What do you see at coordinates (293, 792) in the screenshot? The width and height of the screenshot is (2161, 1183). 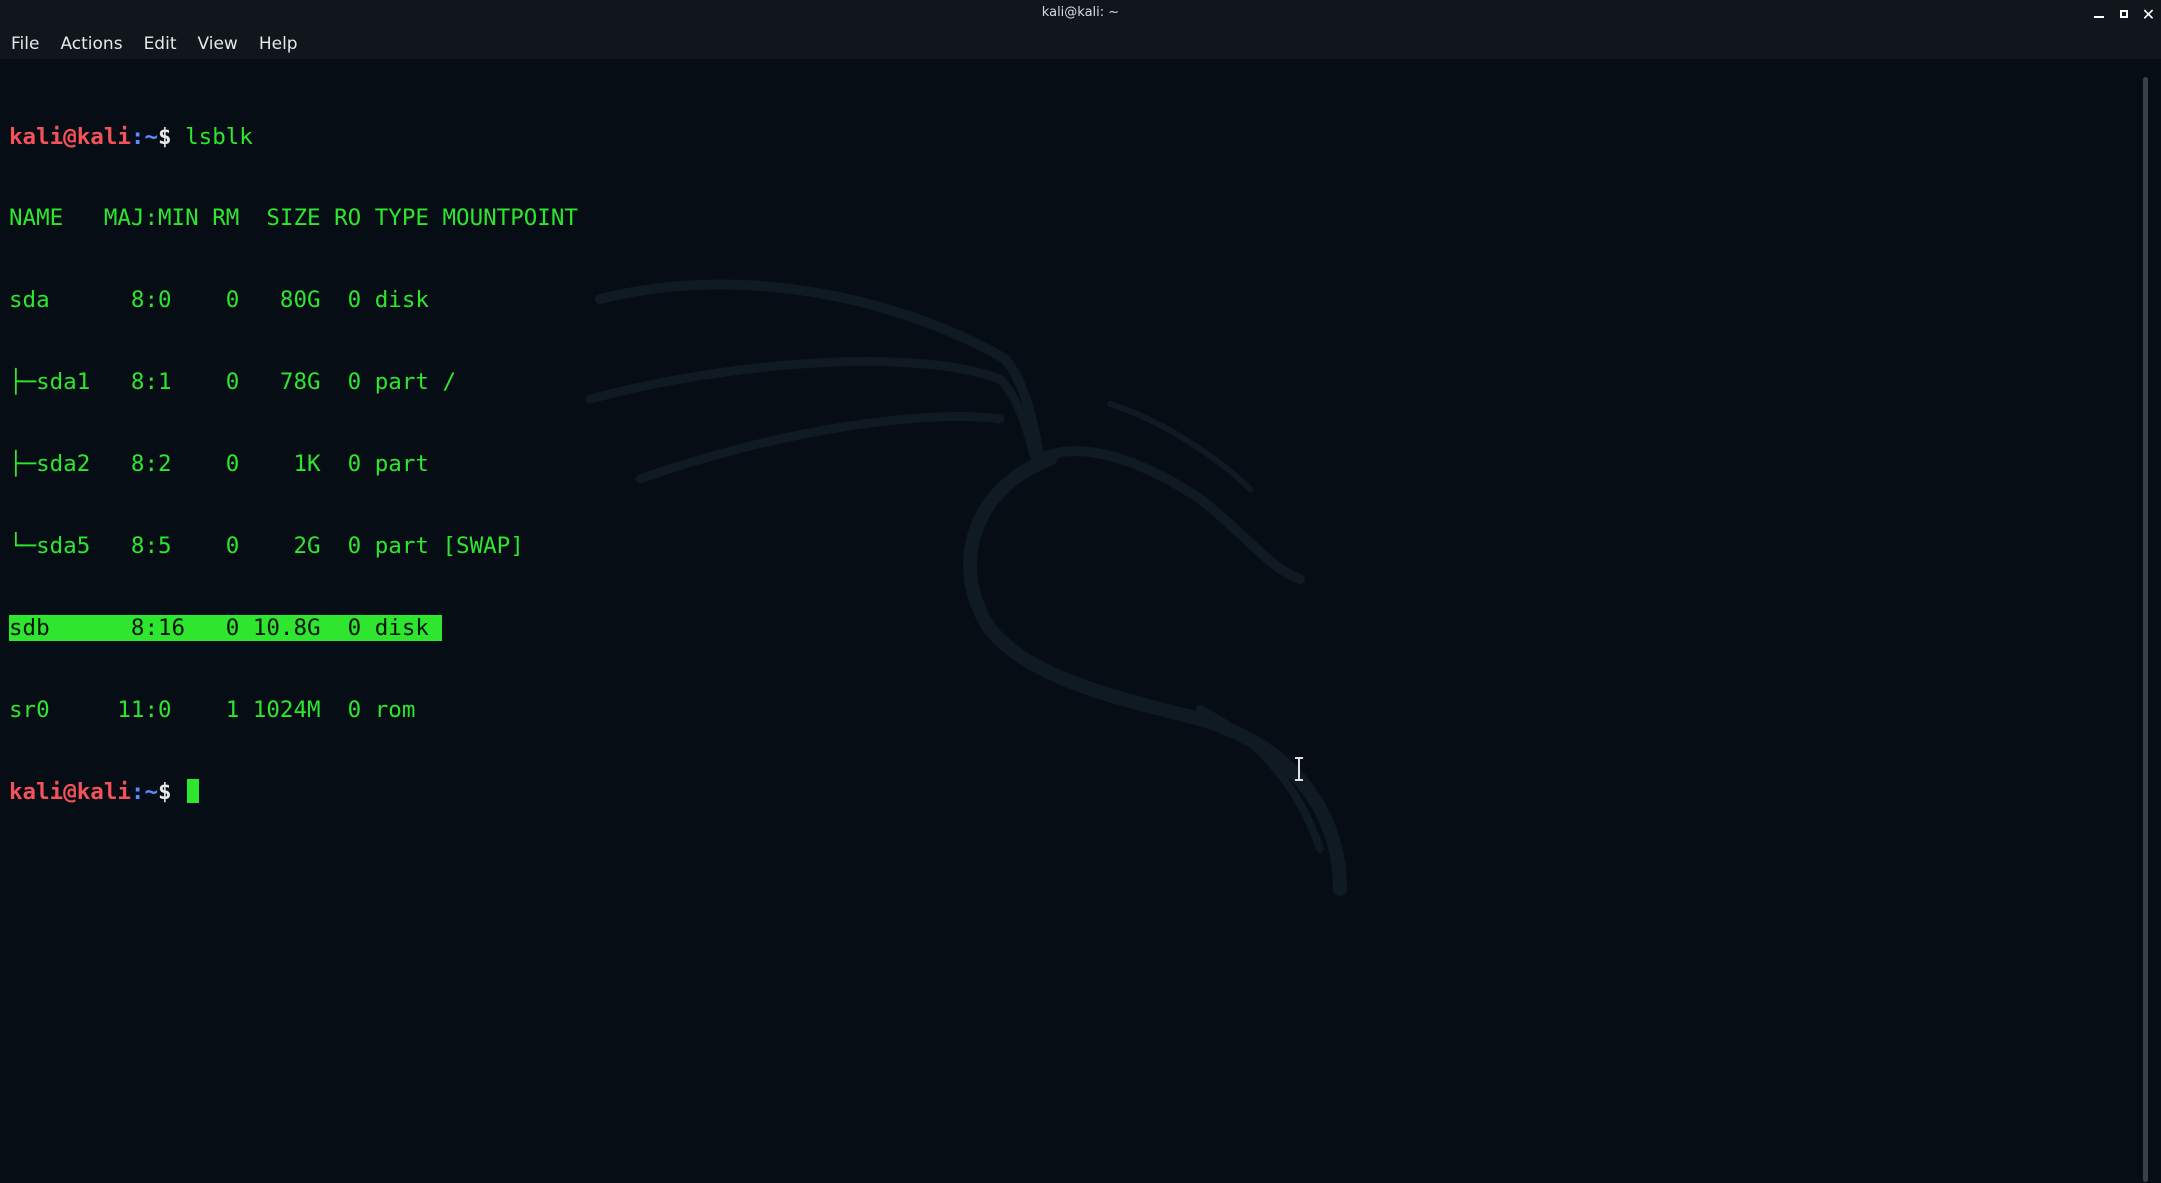 I see `prompt-line: kali@kali:~$` at bounding box center [293, 792].